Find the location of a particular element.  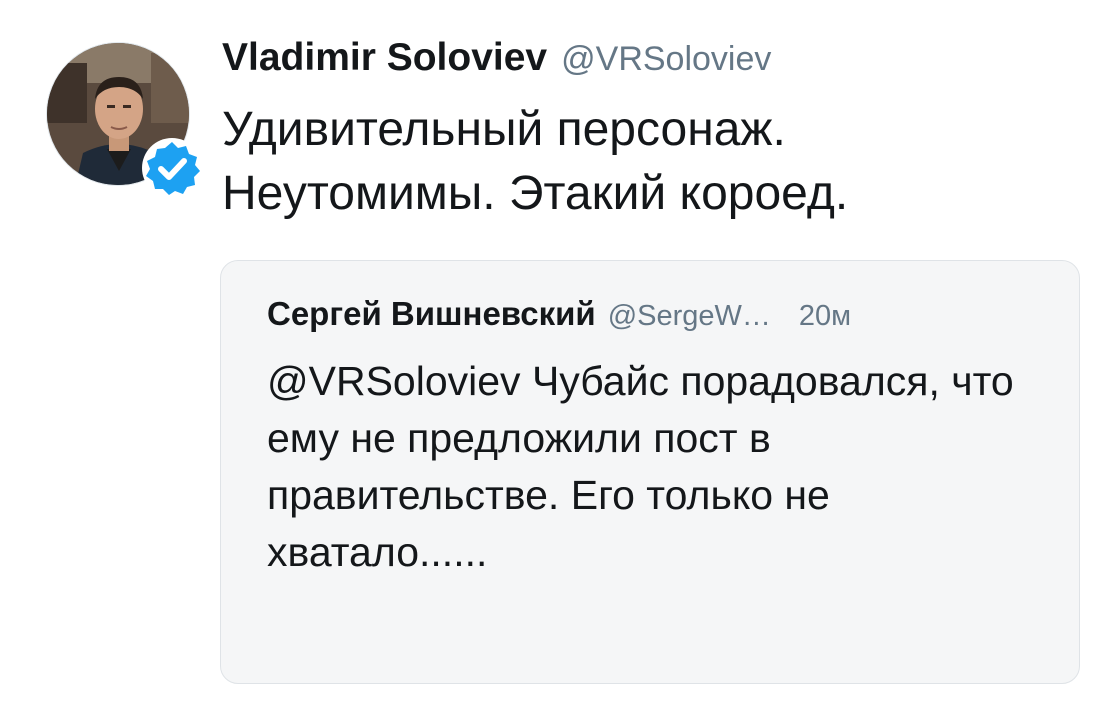

verified-badge-icon is located at coordinates (172, 168).